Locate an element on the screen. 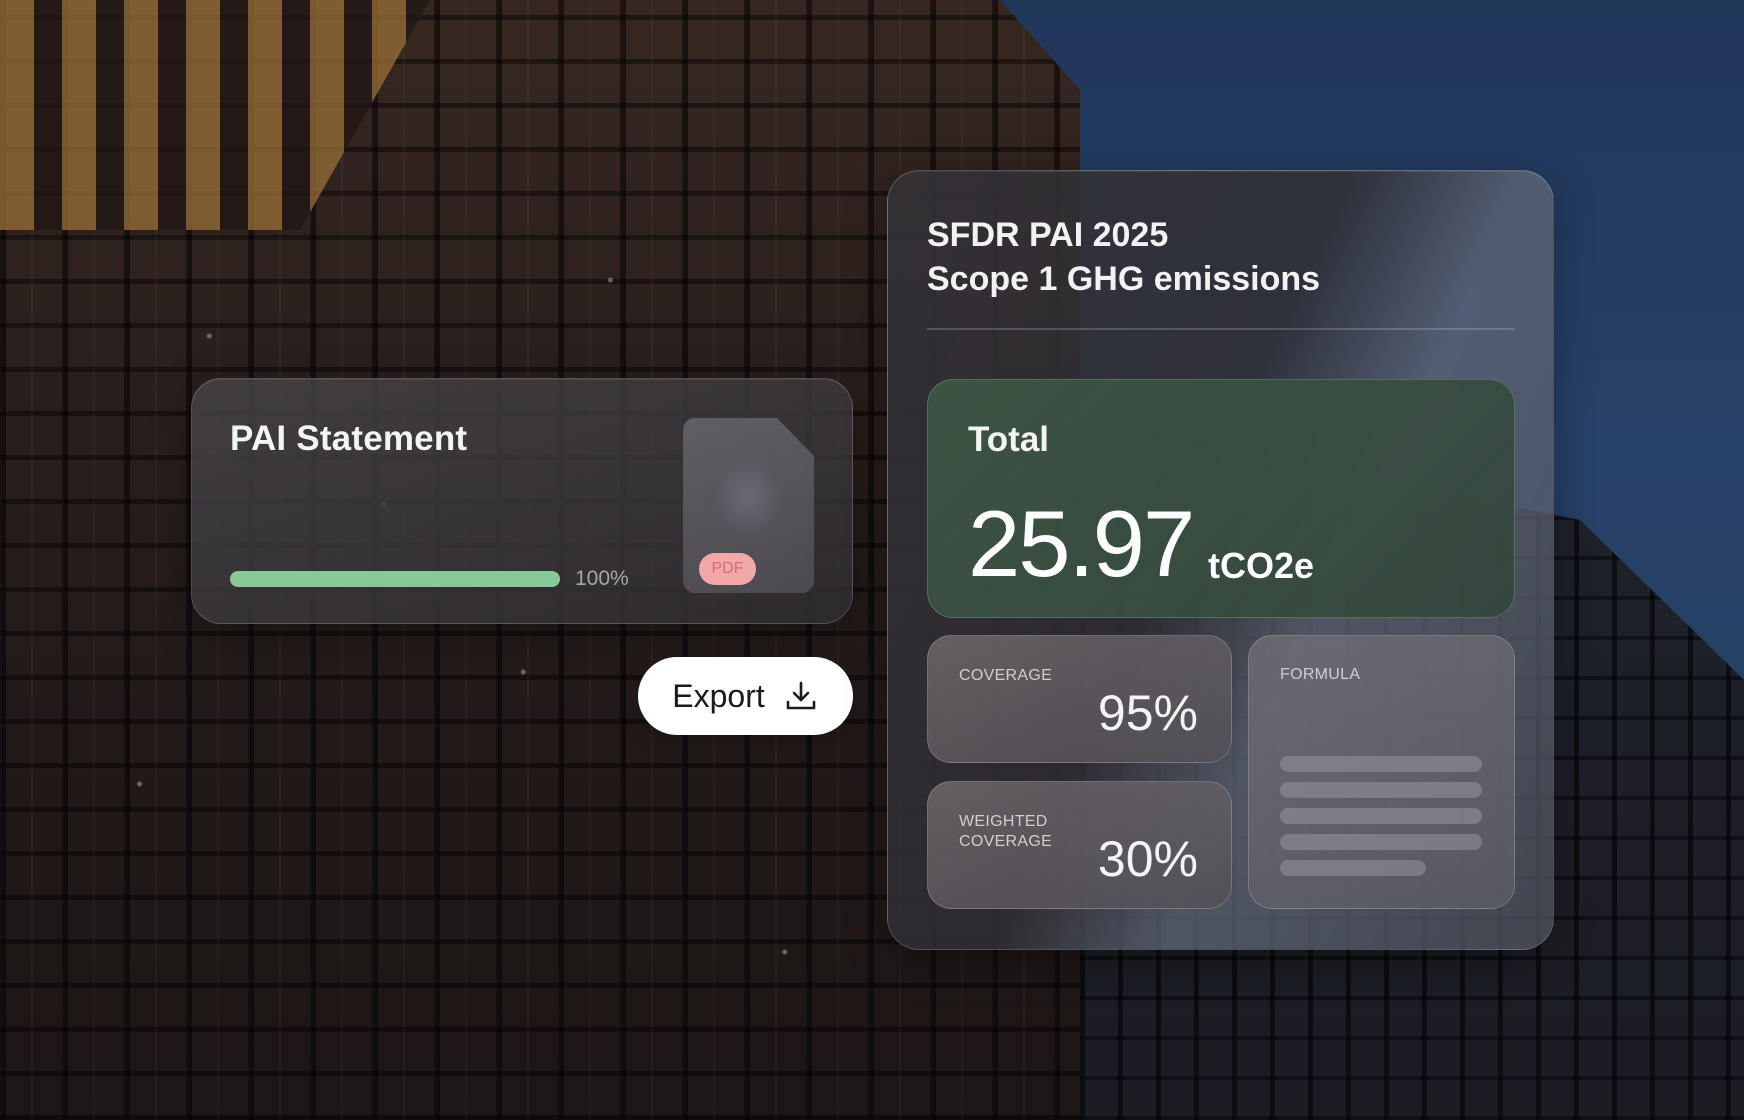 The image size is (1744, 1120). coverage-value: 95% is located at coordinates (1147, 713).